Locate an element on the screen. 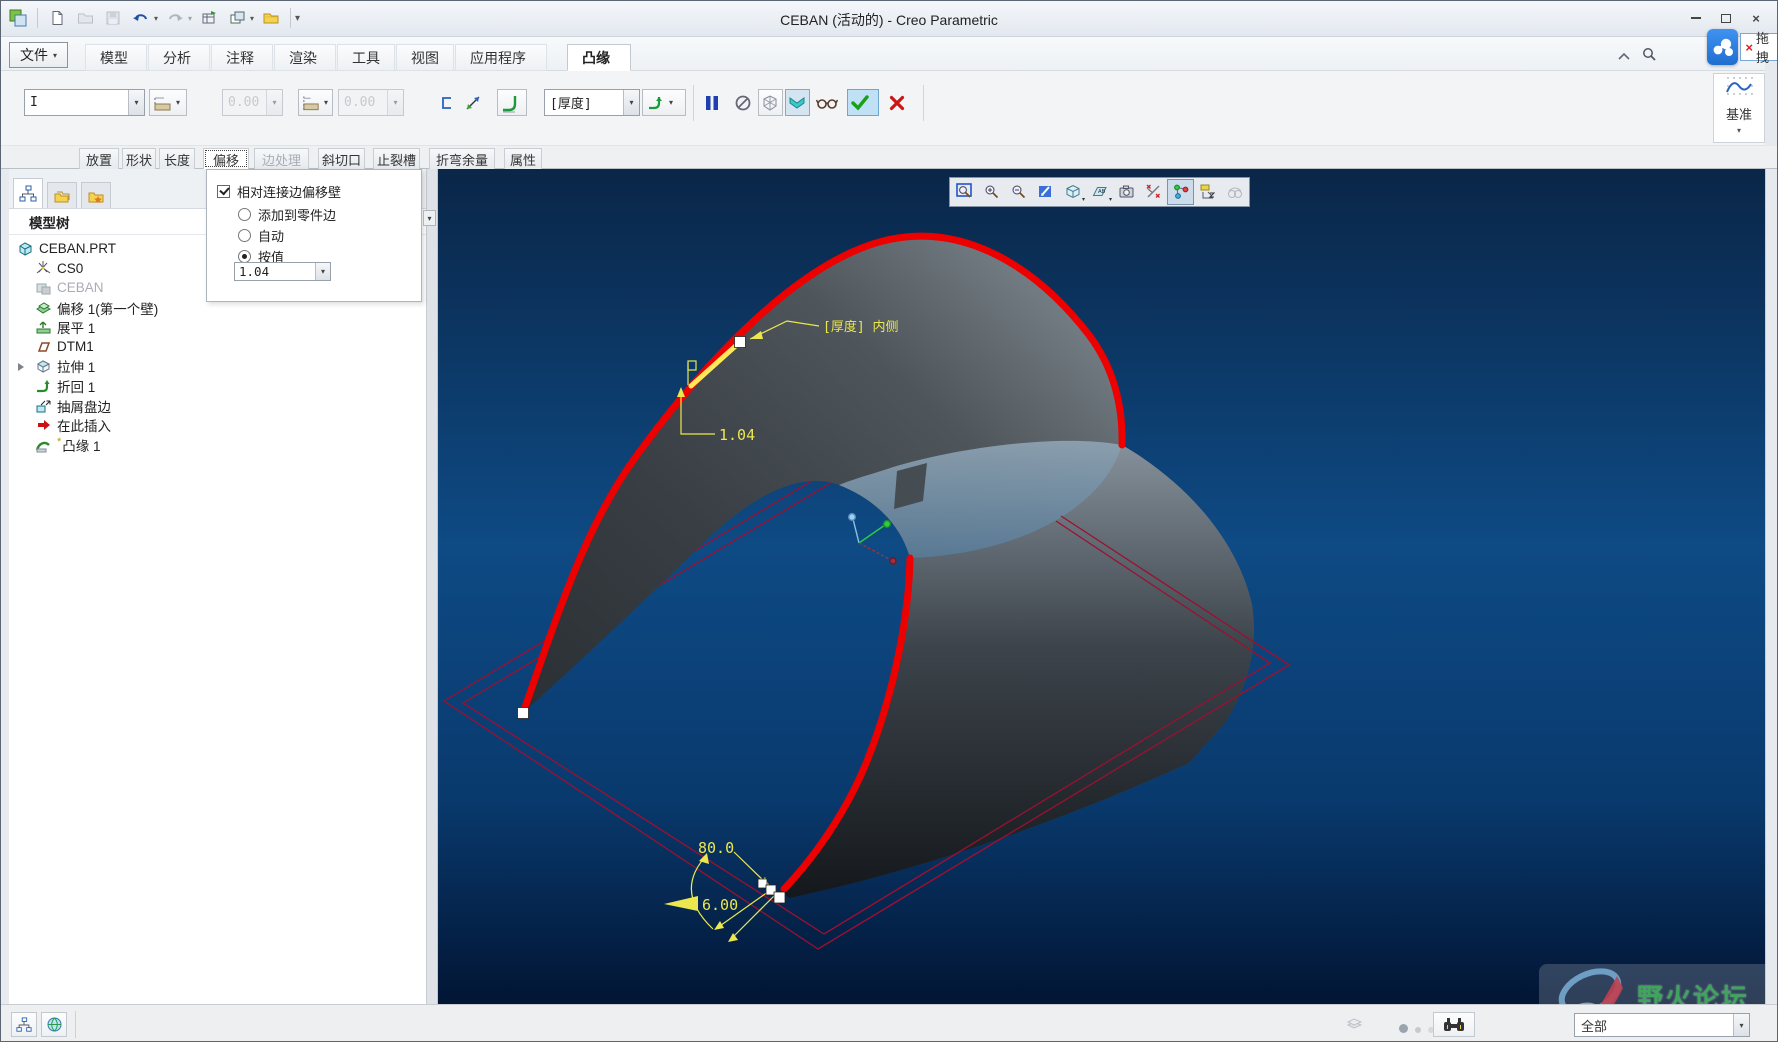  panel-more-button: ▾ is located at coordinates (429, 218).